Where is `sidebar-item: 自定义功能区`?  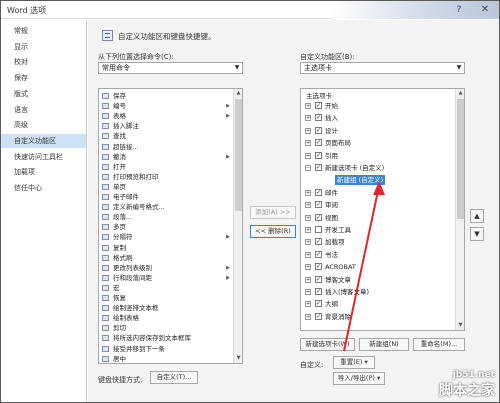 sidebar-item: 自定义功能区 is located at coordinates (43, 140).